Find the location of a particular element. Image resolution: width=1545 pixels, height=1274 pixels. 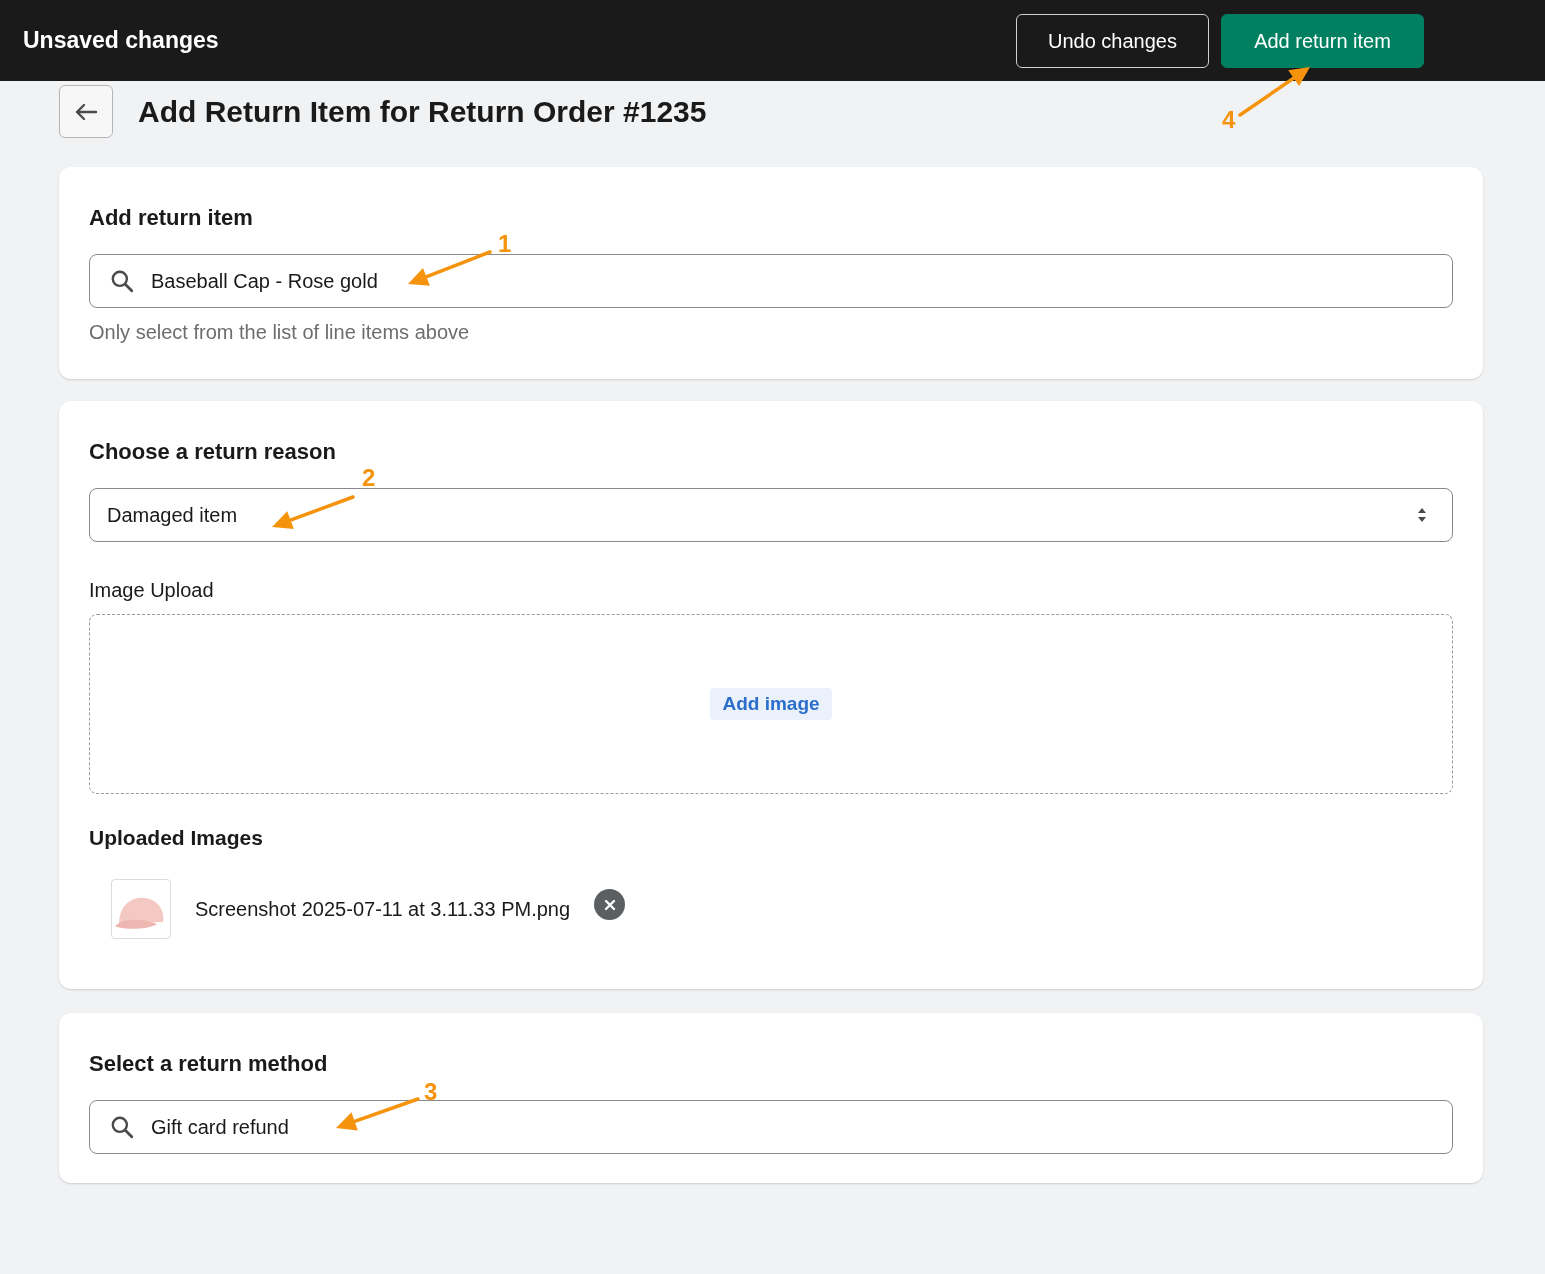

add-image-button: Add image is located at coordinates (771, 704).